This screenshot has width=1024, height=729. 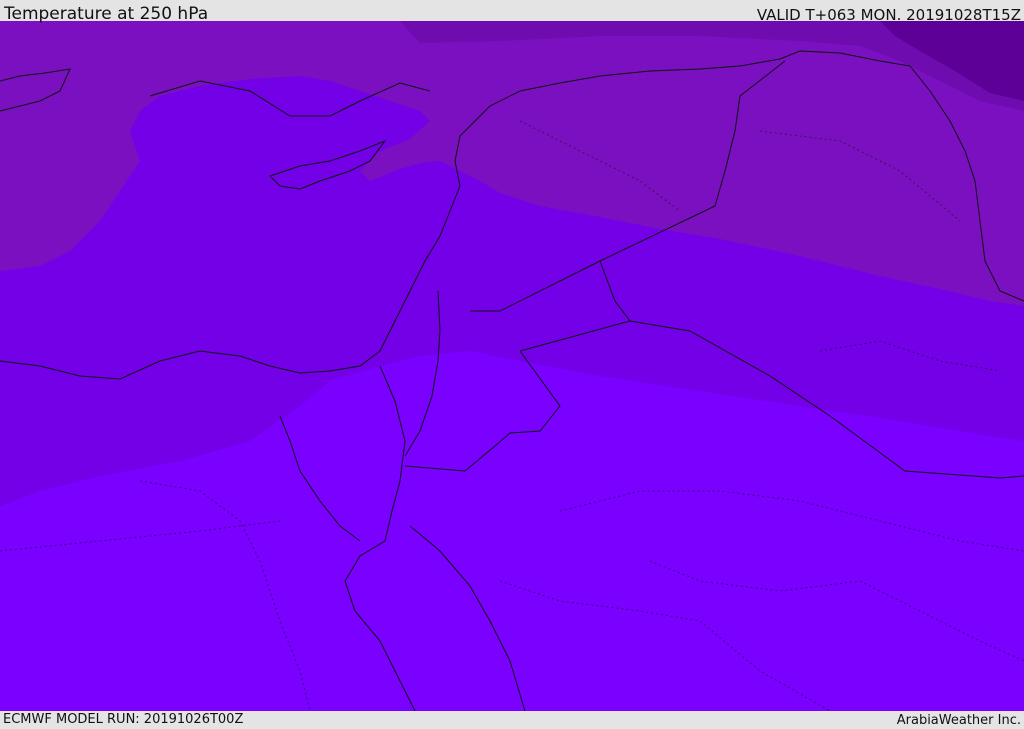 What do you see at coordinates (888, 15) in the screenshot?
I see `valid-time-label: VALID T+063 MON. 20191028T15Z` at bounding box center [888, 15].